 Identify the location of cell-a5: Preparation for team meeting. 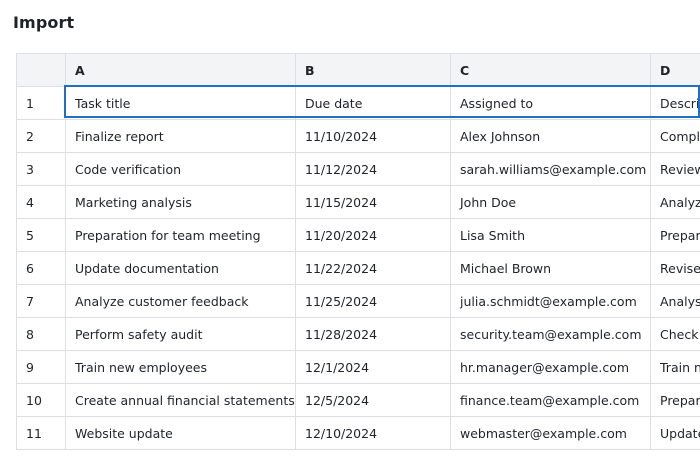
(180, 235).